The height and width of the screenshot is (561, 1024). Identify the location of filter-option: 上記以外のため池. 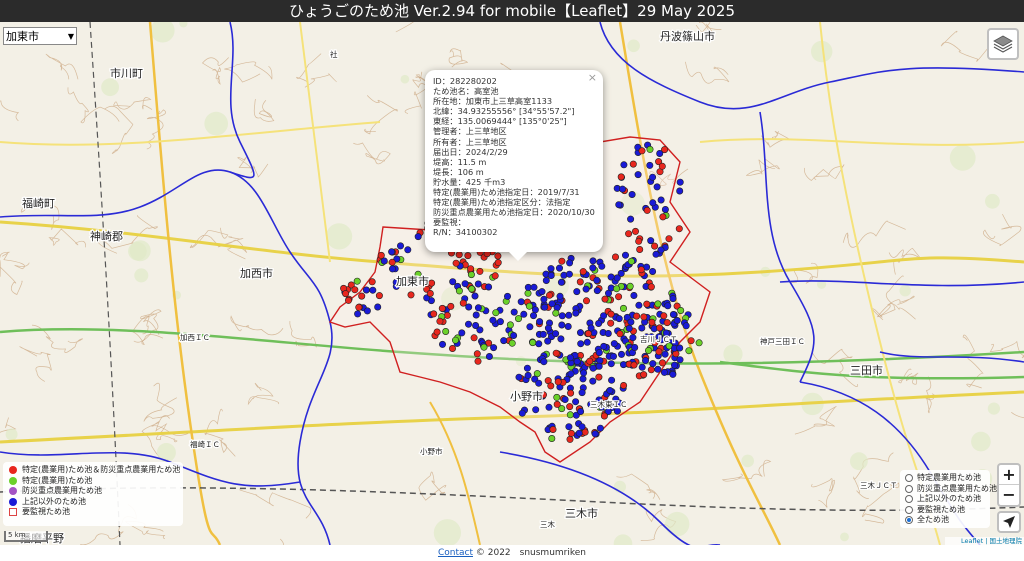
(945, 499).